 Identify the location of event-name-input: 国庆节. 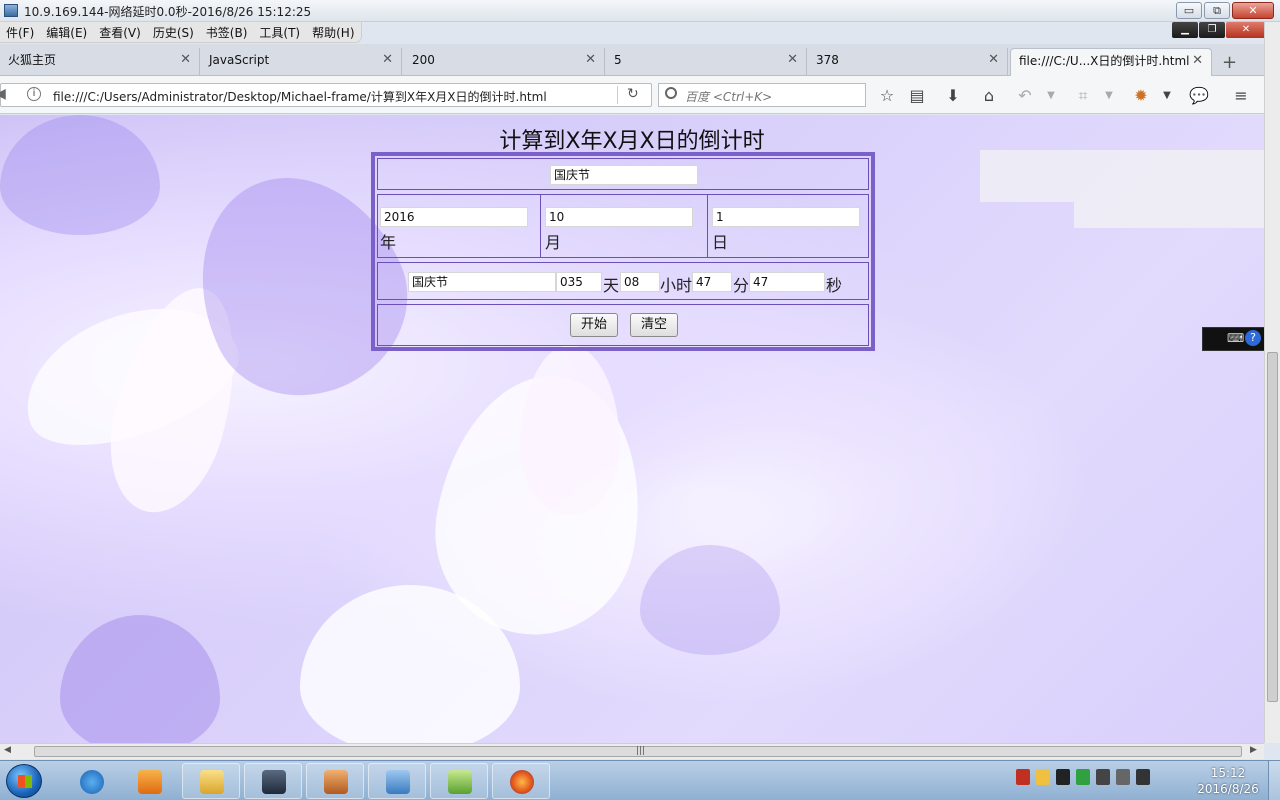
(624, 175).